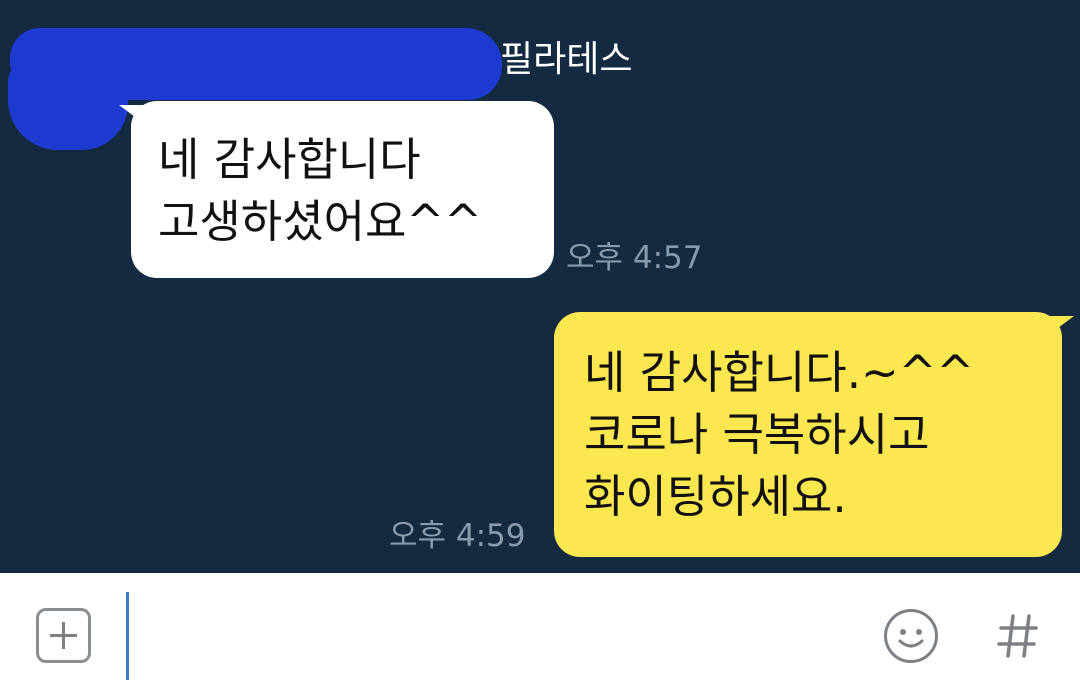  Describe the element at coordinates (496, 637) in the screenshot. I see `message-input` at that location.